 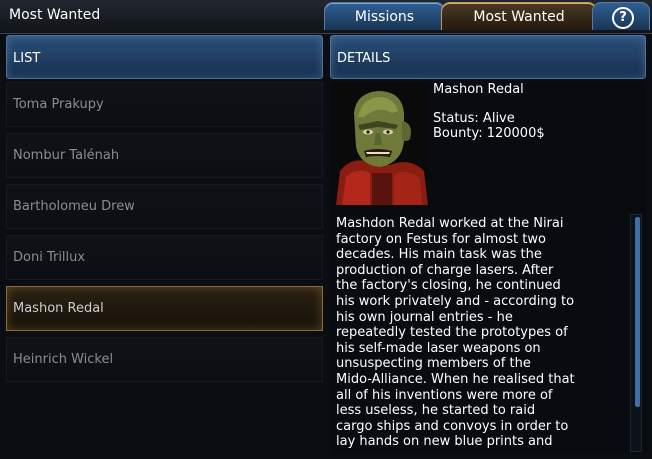 I want to click on target-bounty: Bounty: 120000$, so click(x=489, y=133).